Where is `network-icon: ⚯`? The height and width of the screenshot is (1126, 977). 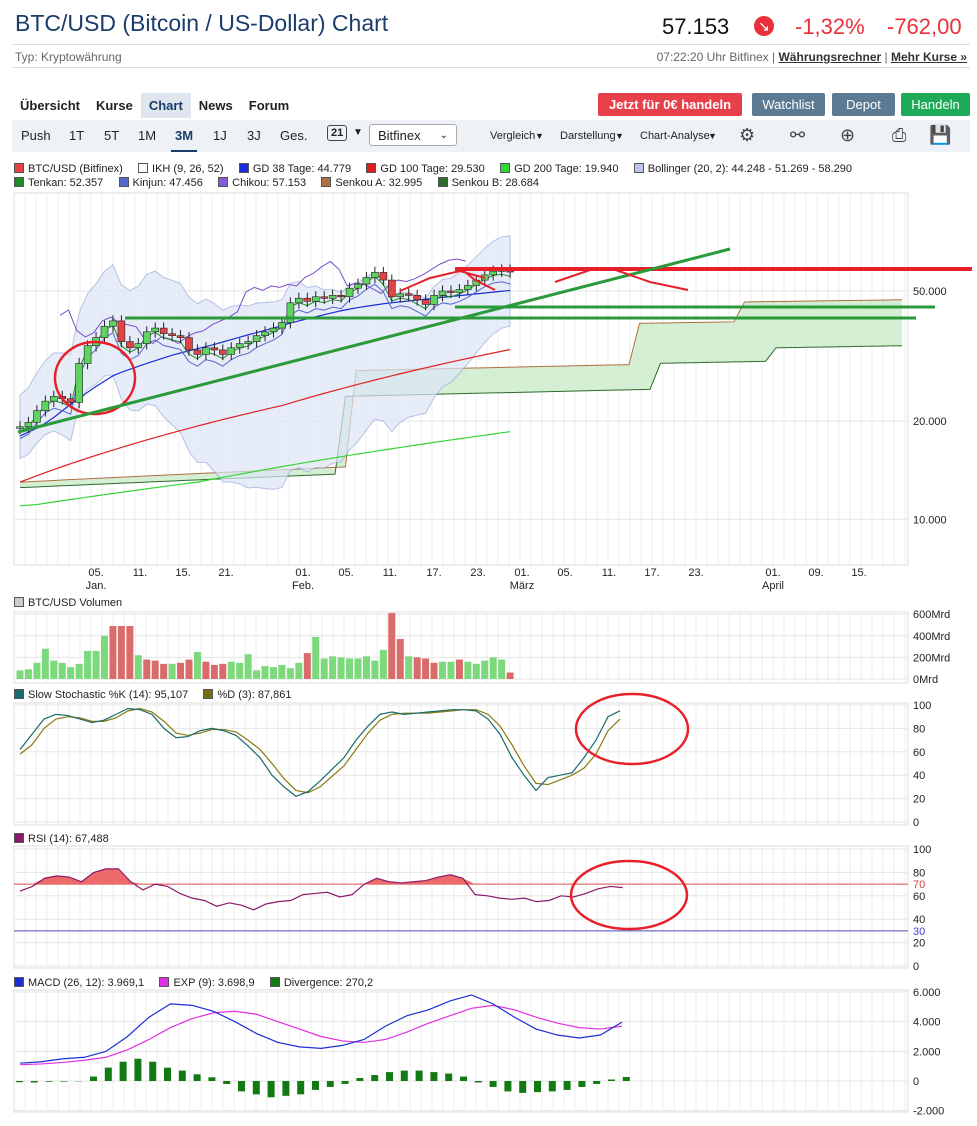 network-icon: ⚯ is located at coordinates (797, 135).